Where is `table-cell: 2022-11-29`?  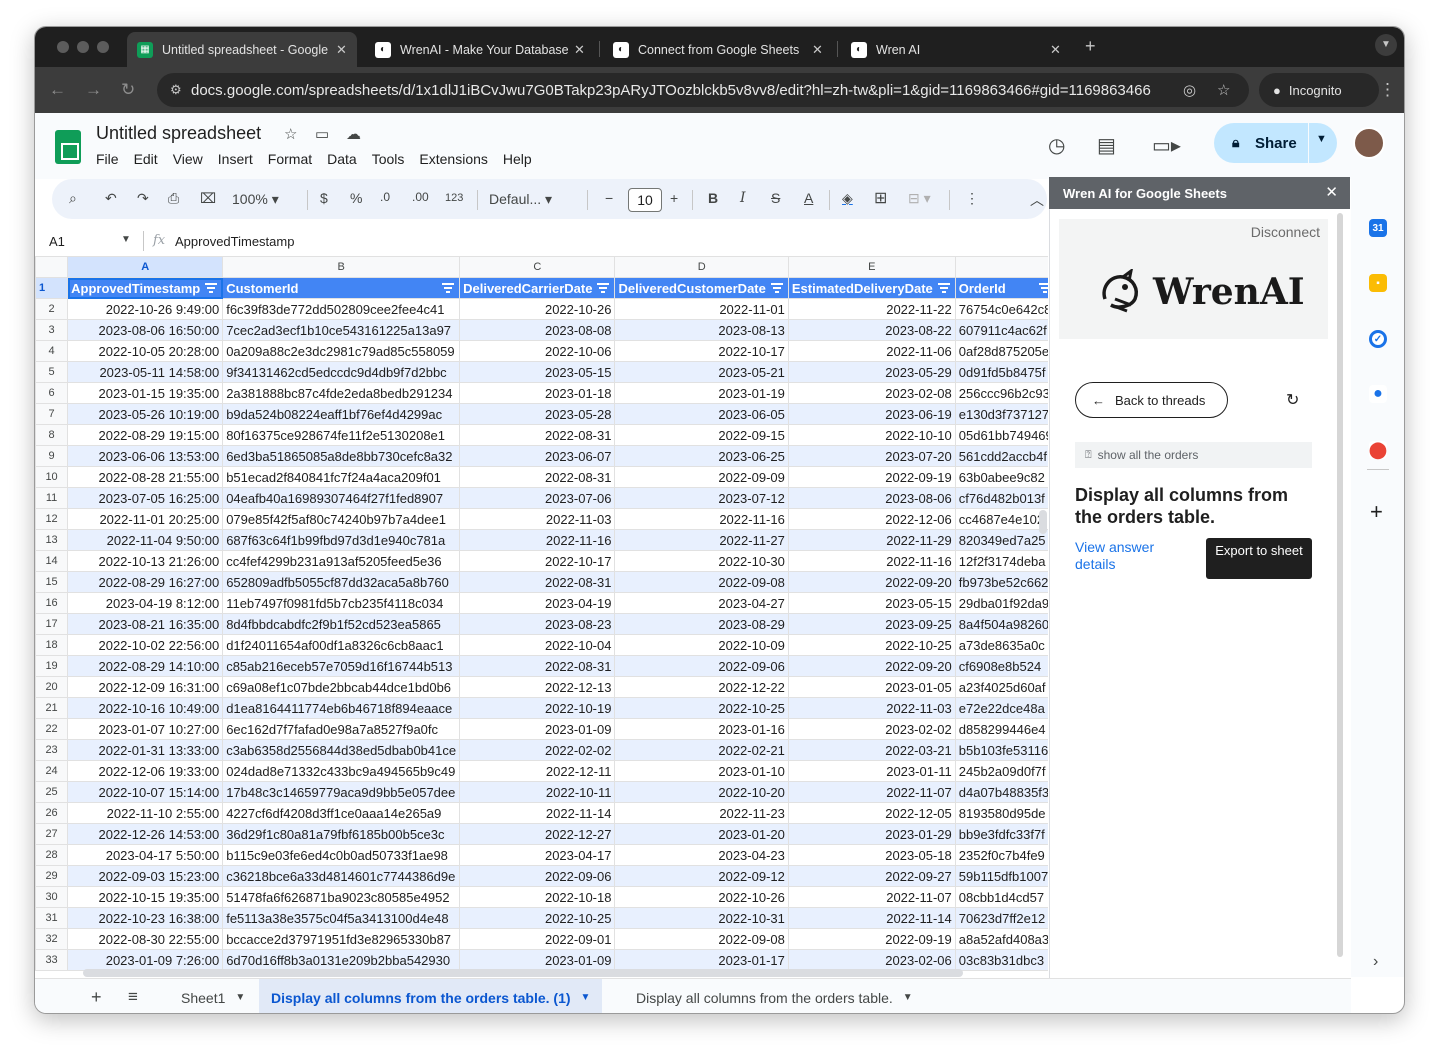 table-cell: 2022-11-29 is located at coordinates (871, 540).